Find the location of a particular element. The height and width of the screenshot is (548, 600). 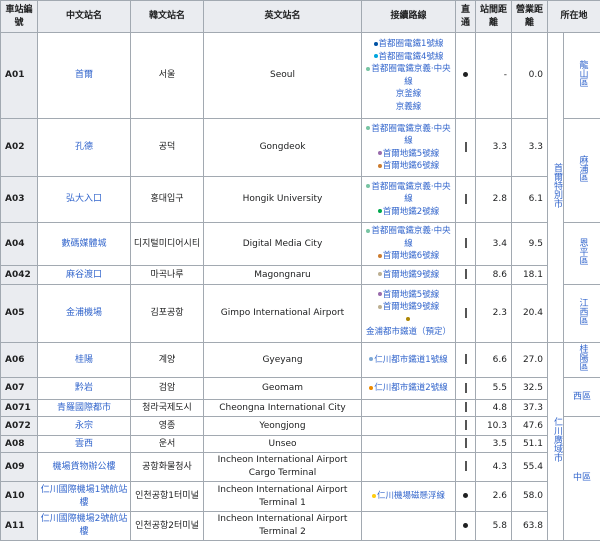

header-en: 英文站名 is located at coordinates (282, 16).